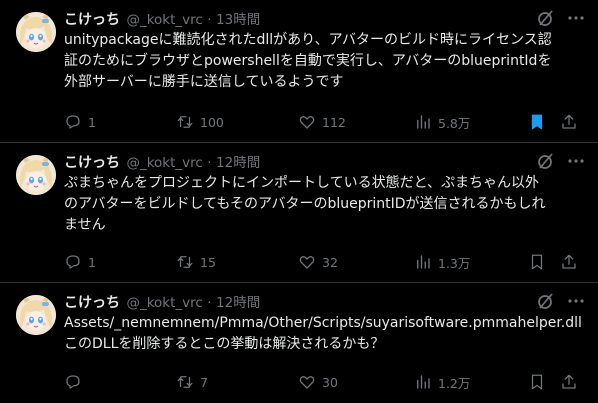 Image resolution: width=598 pixels, height=403 pixels. Describe the element at coordinates (212, 122) in the screenshot. I see `retweet-count: 100` at that location.